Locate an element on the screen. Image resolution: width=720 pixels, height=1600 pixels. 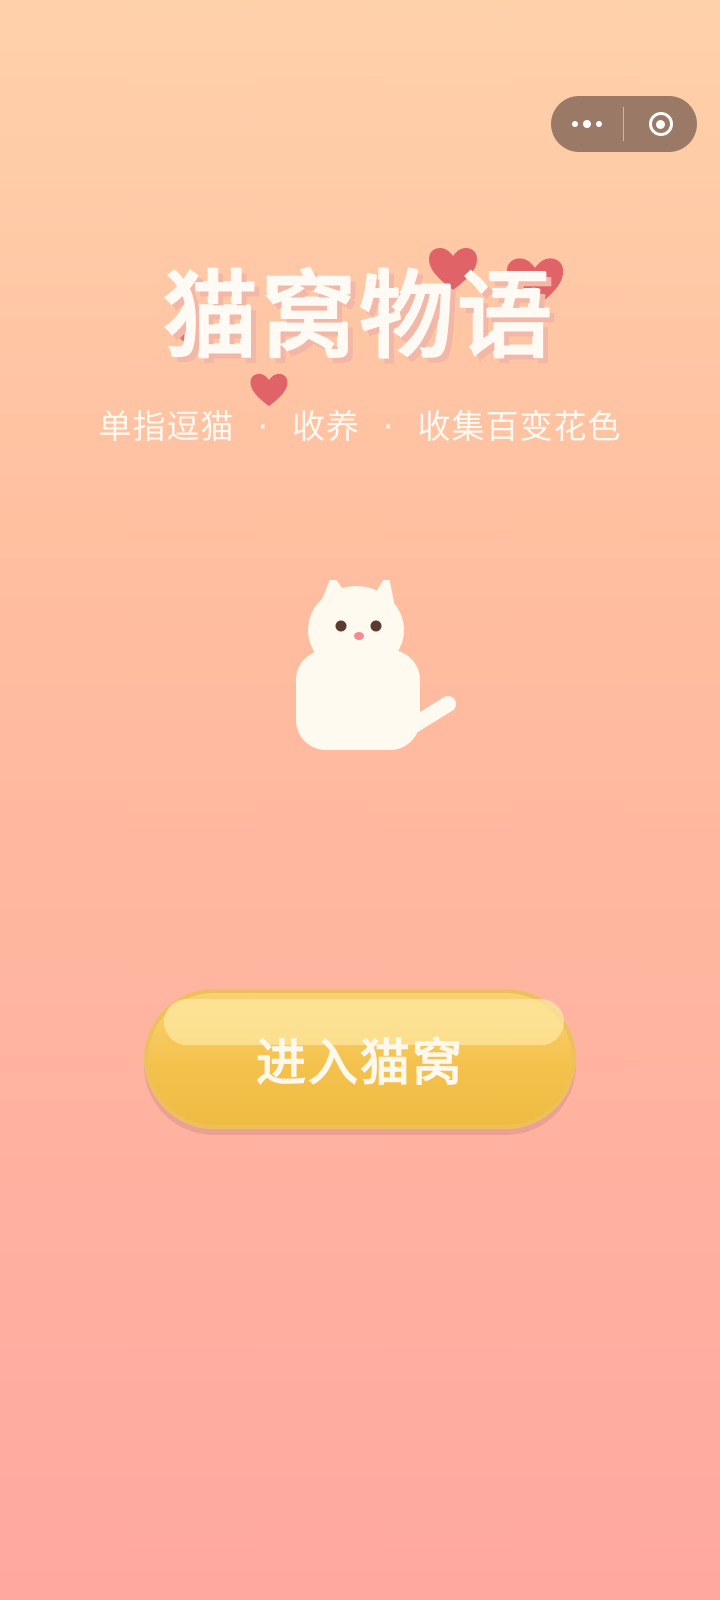
cat-illustration is located at coordinates (376, 665).